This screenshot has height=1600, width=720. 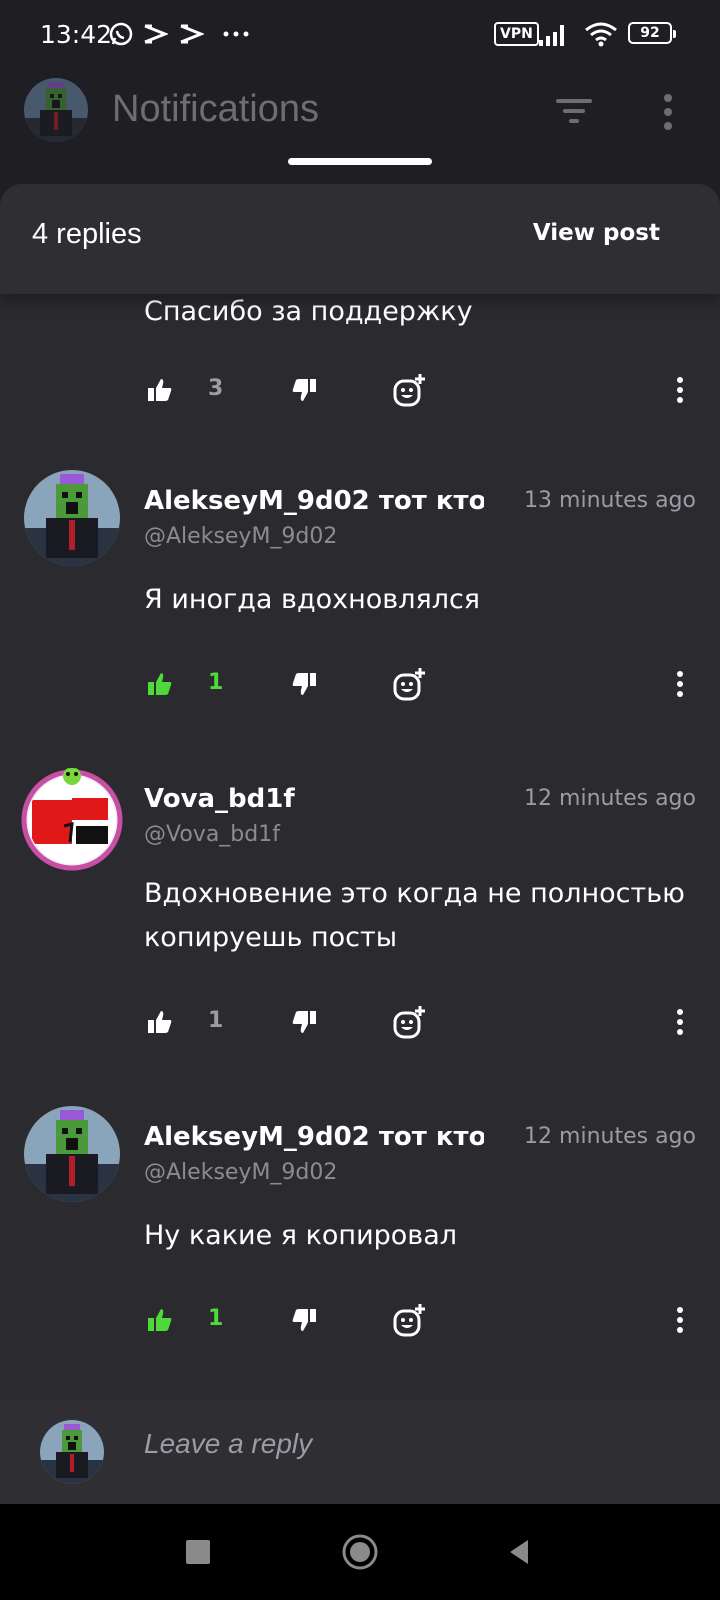 What do you see at coordinates (236, 34) in the screenshot?
I see `more-notifications-icon` at bounding box center [236, 34].